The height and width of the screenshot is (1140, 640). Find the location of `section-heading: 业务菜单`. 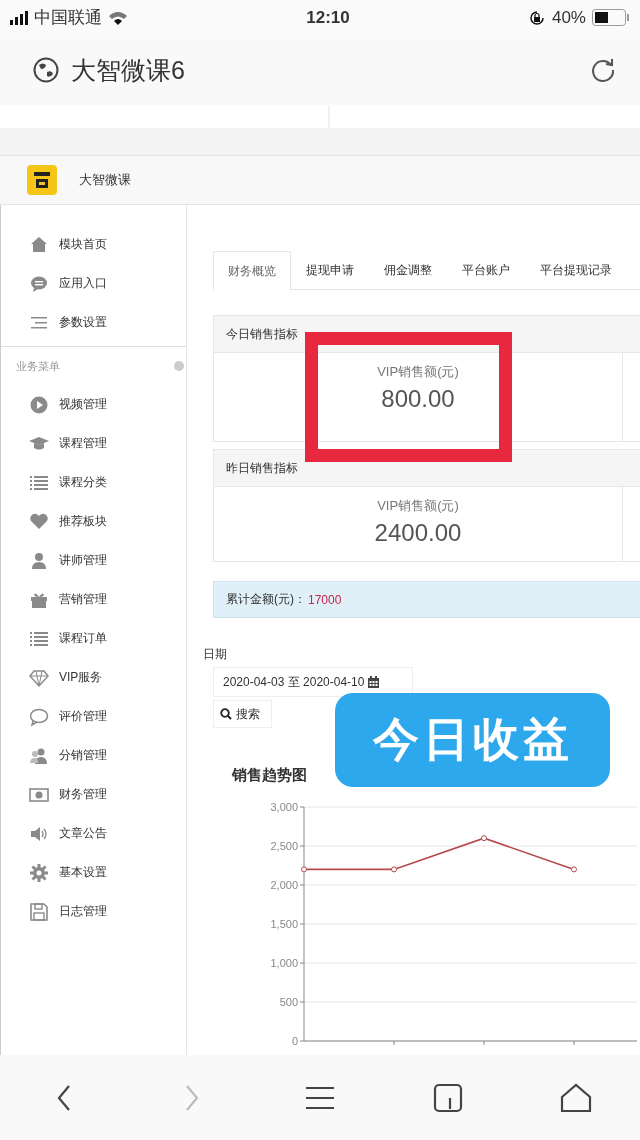

section-heading: 业务菜单 is located at coordinates (38, 366).